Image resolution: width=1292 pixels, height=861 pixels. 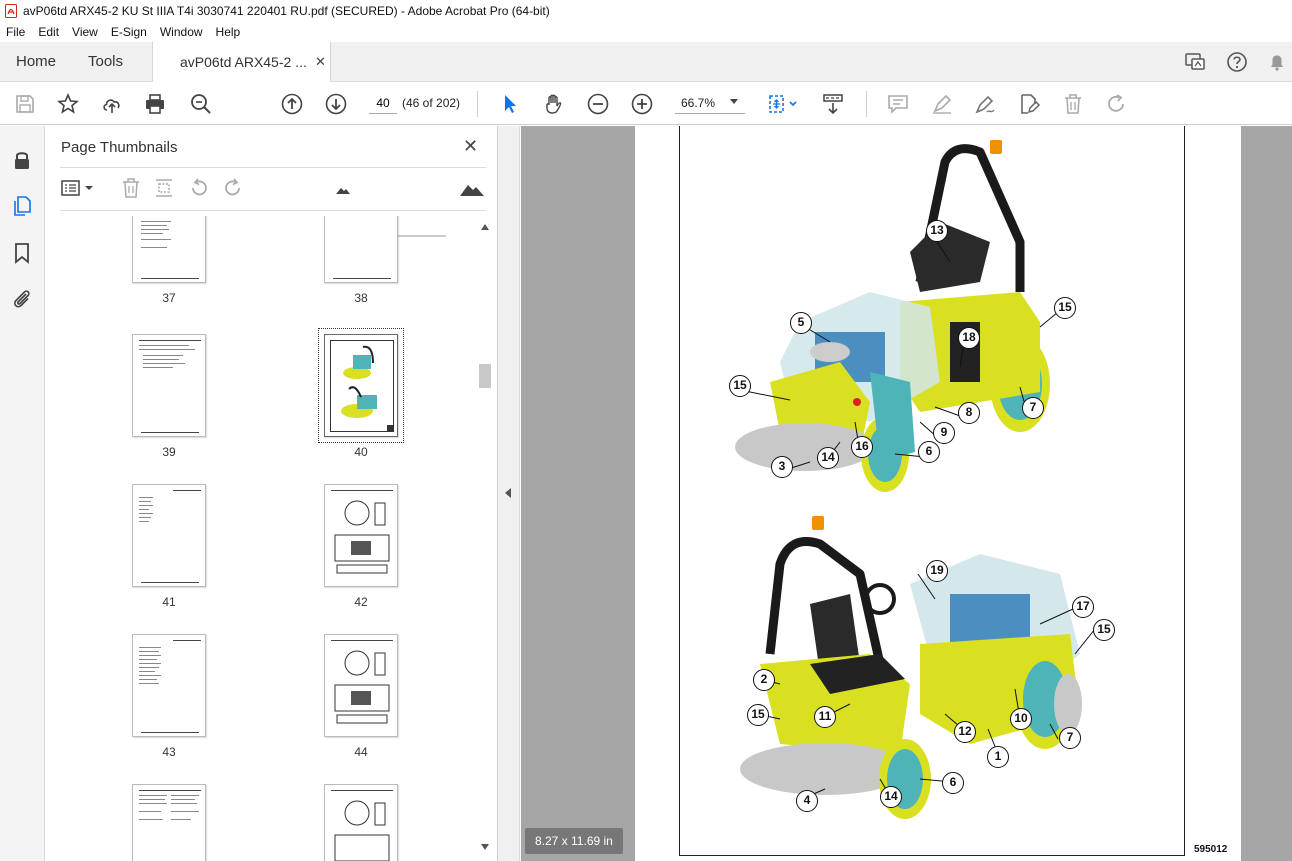 I want to click on page-thumbnails-icon, so click(x=22, y=206).